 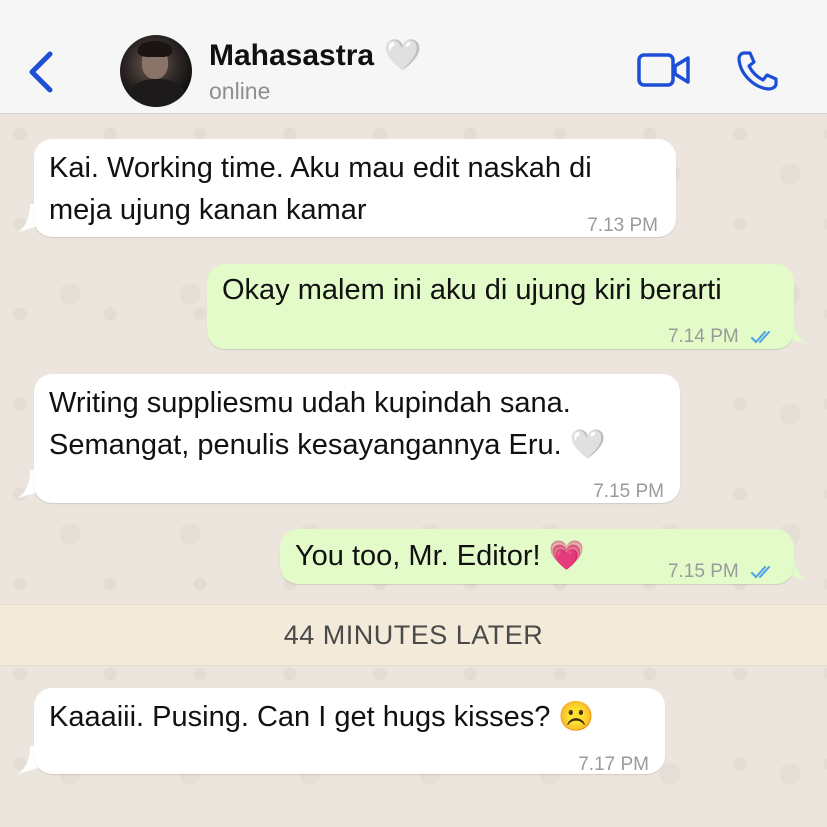 What do you see at coordinates (208, 210) in the screenshot?
I see `message-text: meja ujung kanan kamar` at bounding box center [208, 210].